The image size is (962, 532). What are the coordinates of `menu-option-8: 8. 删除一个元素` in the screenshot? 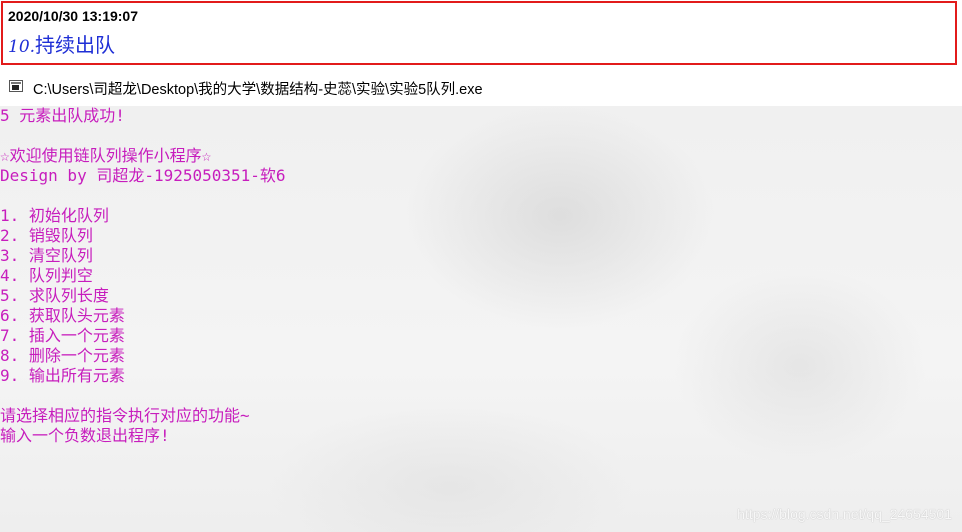 It's located at (62, 355).